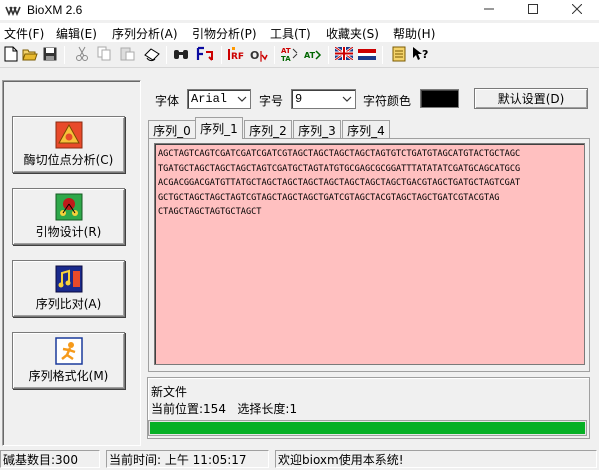 The image size is (599, 470). I want to click on minimize-button, so click(489, 10).